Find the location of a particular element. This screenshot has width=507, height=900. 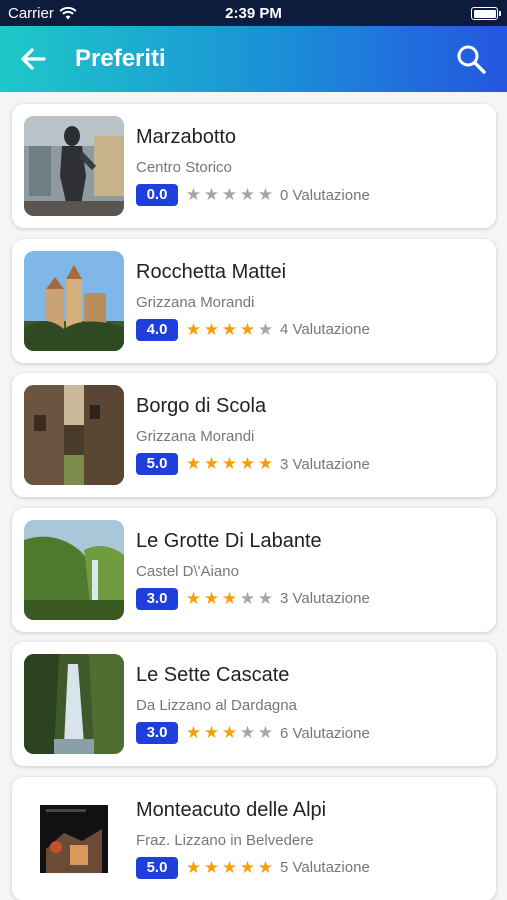

rating-row: 3.0 ★ ★ ★ ★ ★ 6 Valutazione is located at coordinates (253, 733).